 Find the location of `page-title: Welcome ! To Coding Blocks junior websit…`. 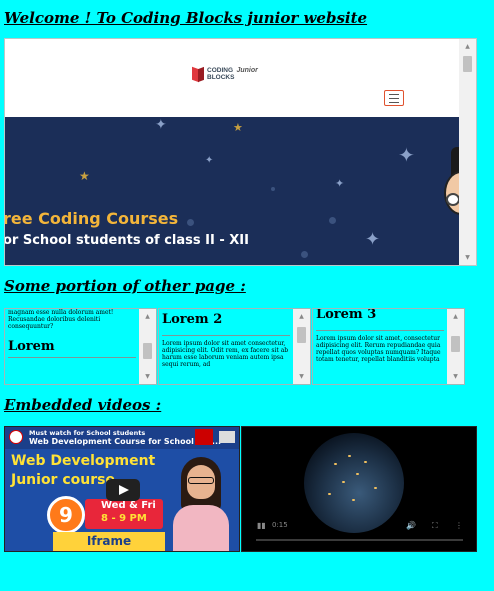

page-title: Welcome ! To Coding Blocks junior websit… is located at coordinates (186, 18).